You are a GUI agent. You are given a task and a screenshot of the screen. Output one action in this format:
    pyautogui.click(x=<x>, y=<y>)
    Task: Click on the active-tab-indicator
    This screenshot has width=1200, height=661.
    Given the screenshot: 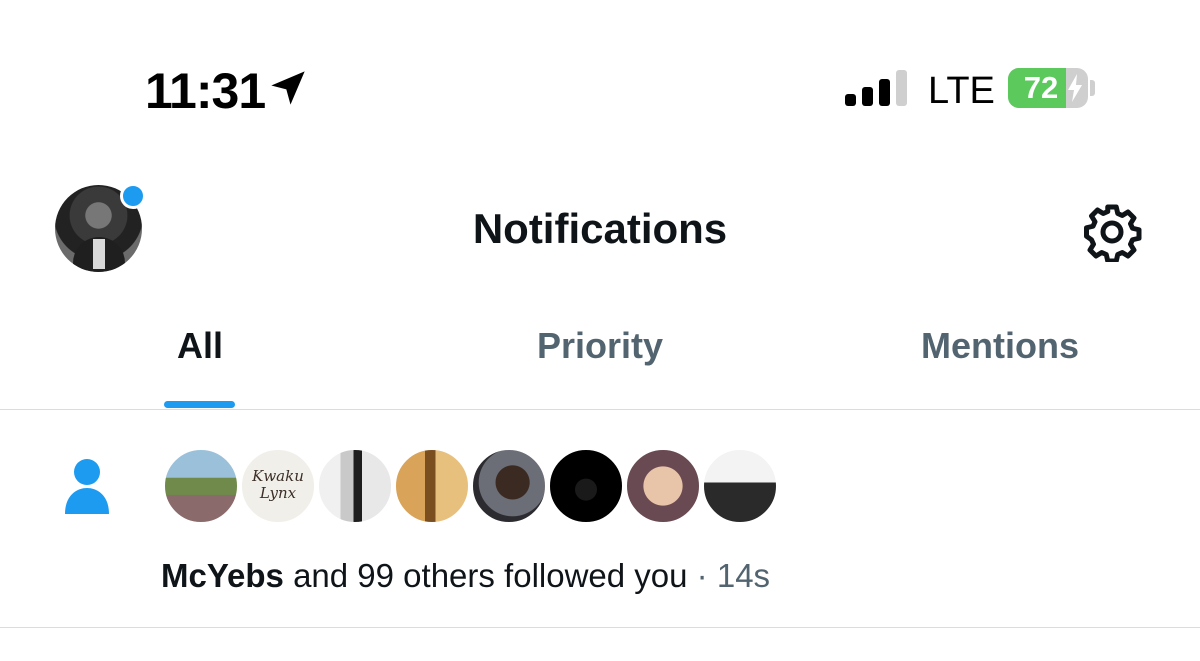 What is the action you would take?
    pyautogui.click(x=199, y=404)
    